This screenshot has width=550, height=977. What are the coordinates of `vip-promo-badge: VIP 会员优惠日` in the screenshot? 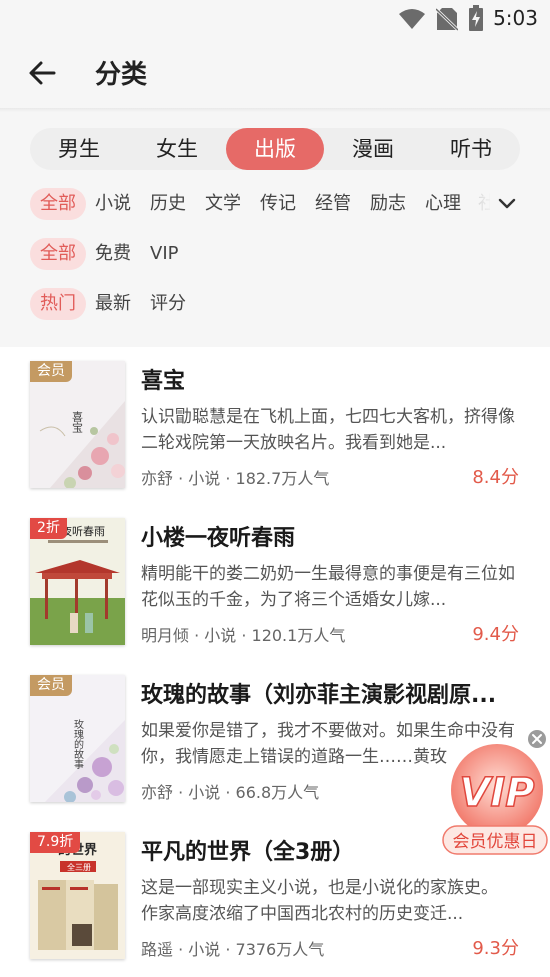 It's located at (495, 799).